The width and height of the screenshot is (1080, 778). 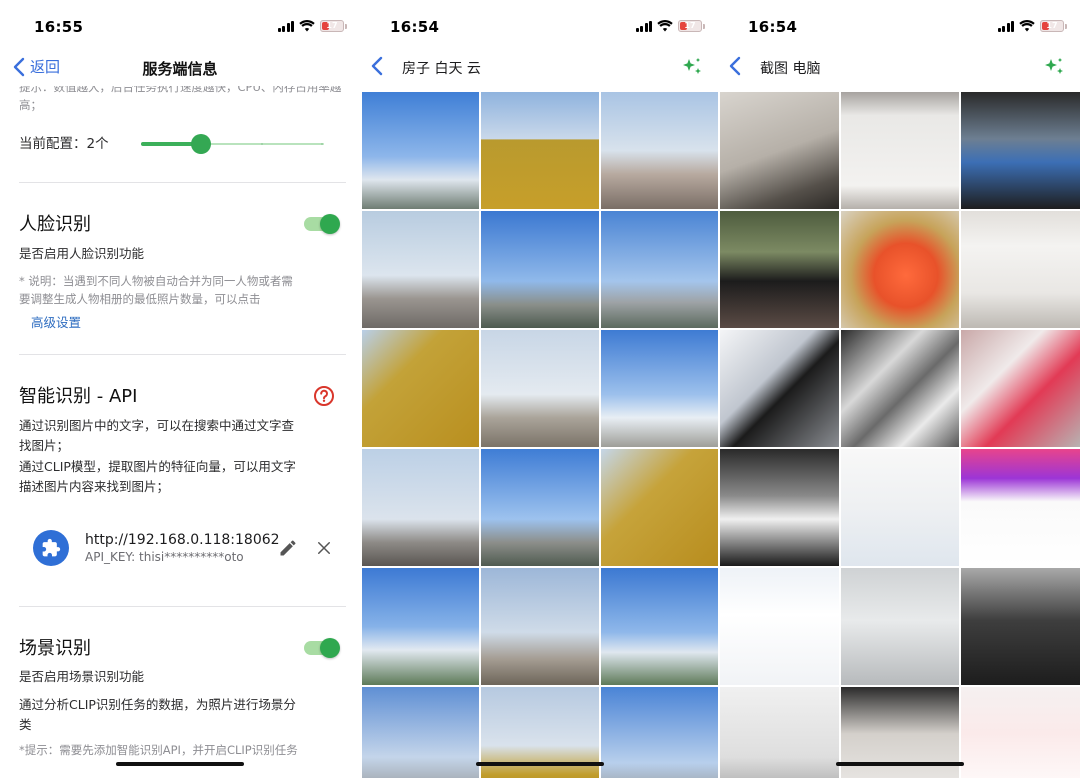 I want to click on puzzle-icon, so click(x=51, y=548).